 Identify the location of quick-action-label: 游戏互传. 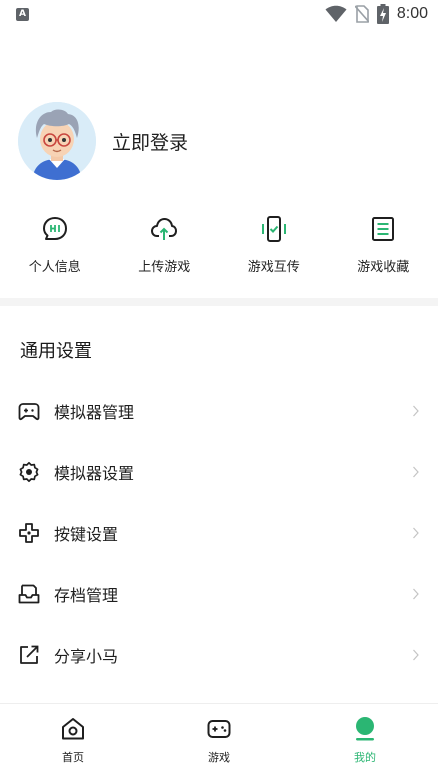
(273, 267).